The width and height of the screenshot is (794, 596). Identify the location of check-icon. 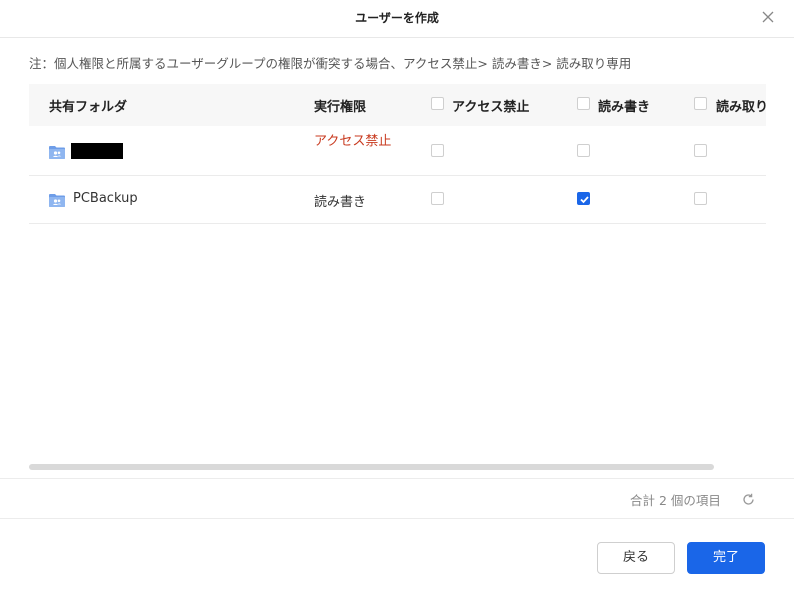
(584, 200).